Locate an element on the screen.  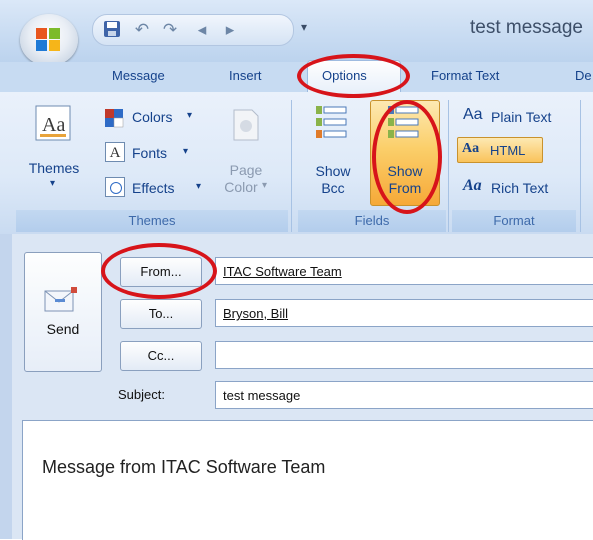
effects-dropdown-icon: ▾ is located at coordinates (199, 186).